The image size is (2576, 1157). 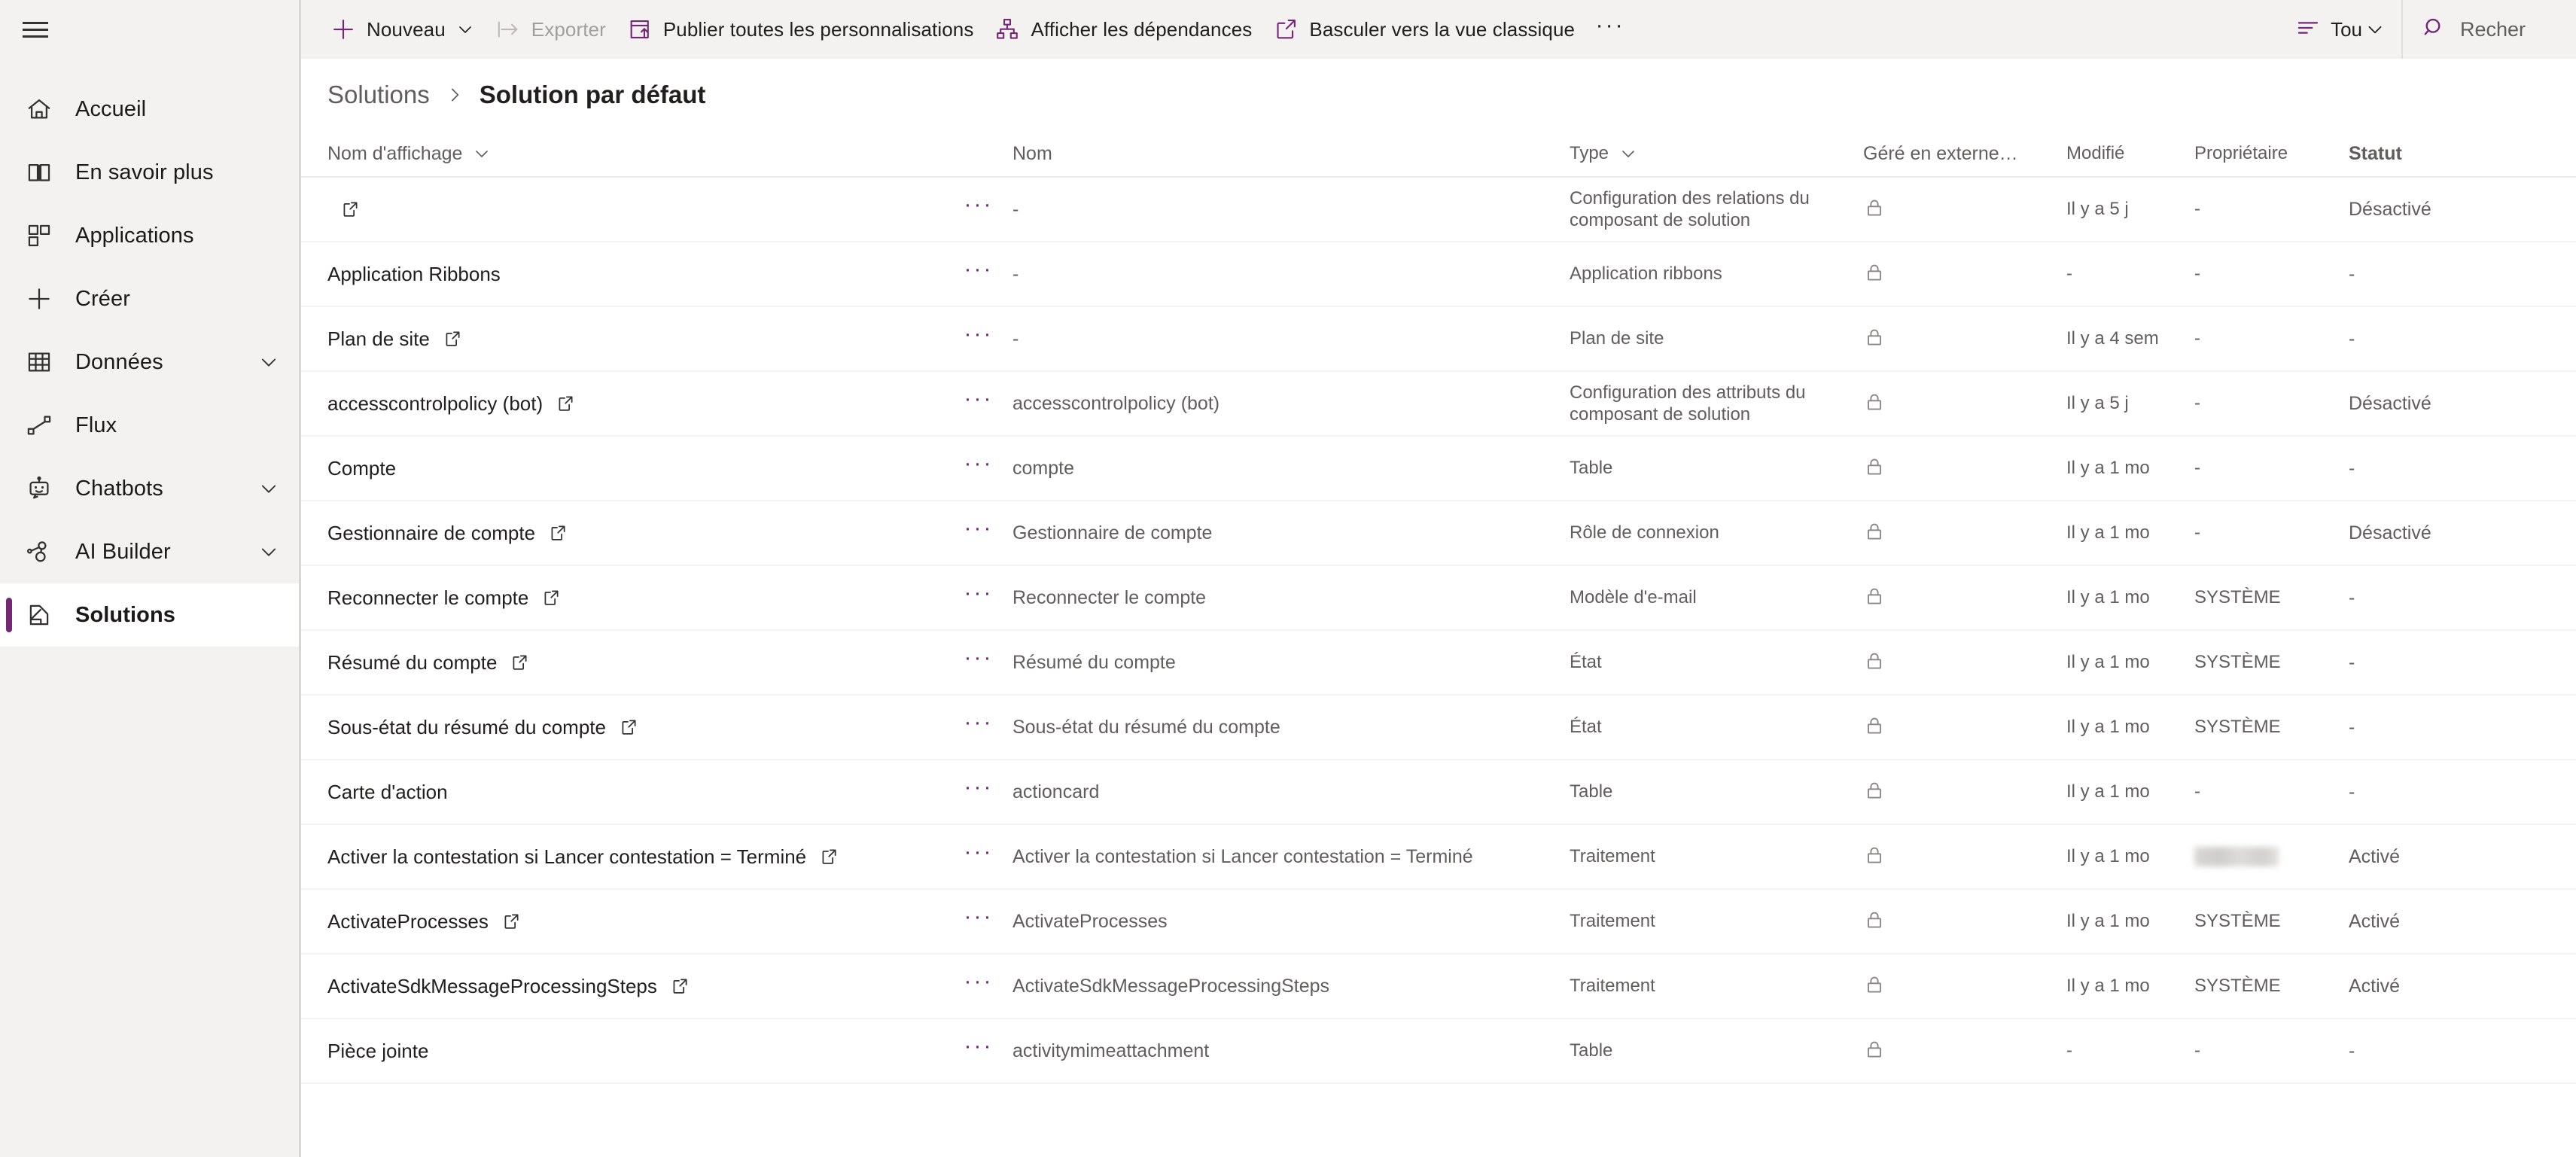 What do you see at coordinates (40, 172) in the screenshot?
I see `book-icon` at bounding box center [40, 172].